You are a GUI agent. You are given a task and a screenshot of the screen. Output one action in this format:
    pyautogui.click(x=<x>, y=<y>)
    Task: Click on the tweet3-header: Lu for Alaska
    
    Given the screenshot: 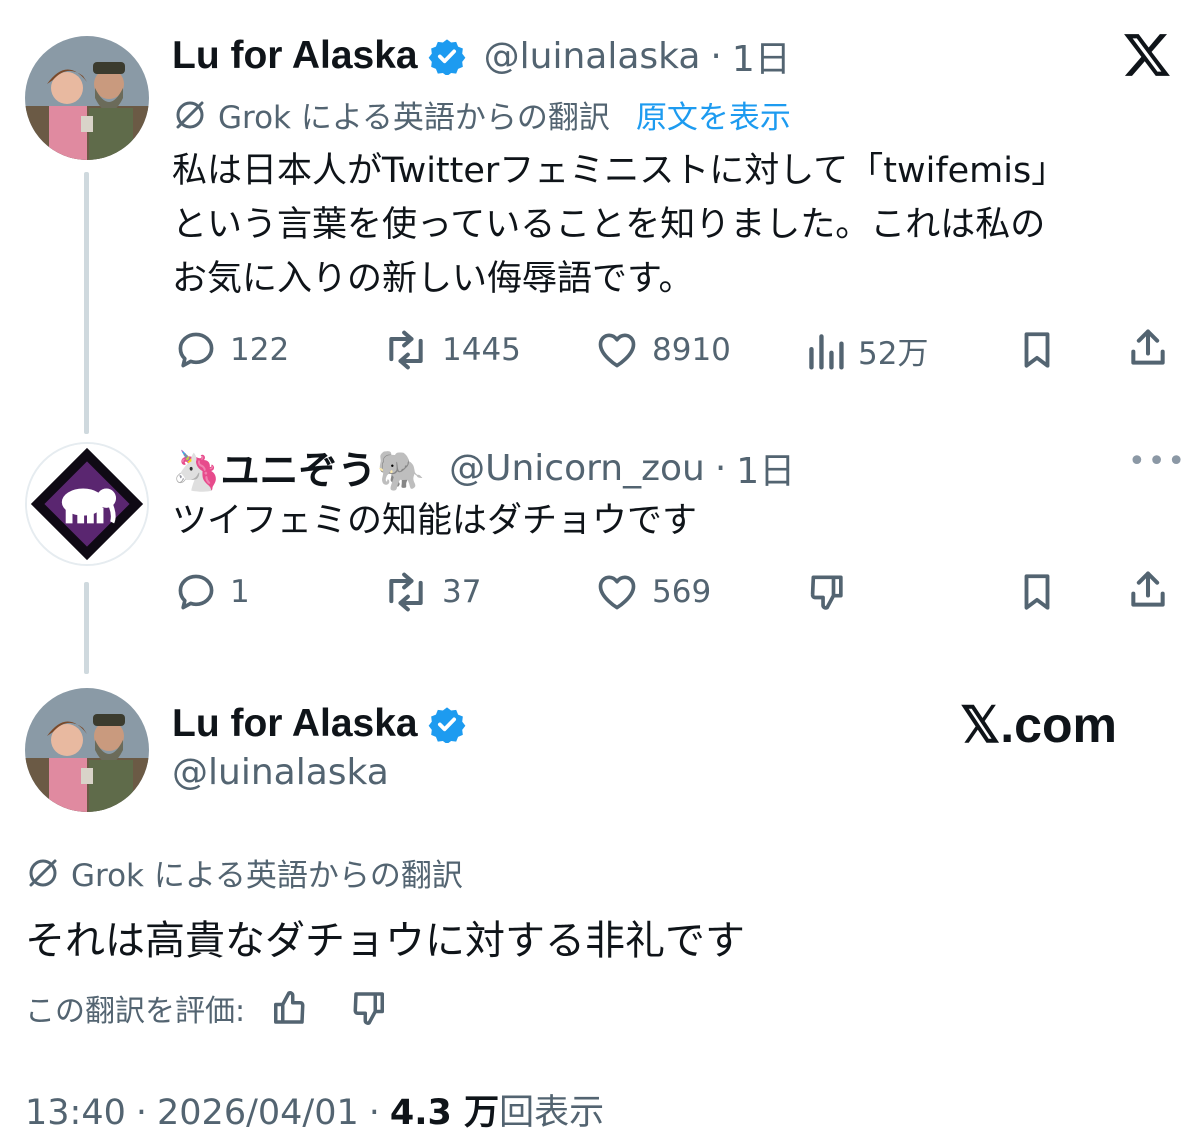 What is the action you would take?
    pyautogui.click(x=319, y=724)
    